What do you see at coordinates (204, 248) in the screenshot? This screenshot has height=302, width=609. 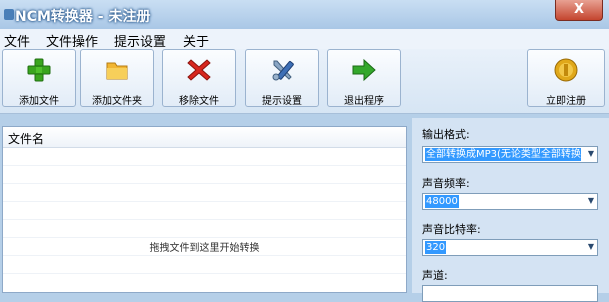 I see `drop-hint: 拖拽文件到这里开始转换` at bounding box center [204, 248].